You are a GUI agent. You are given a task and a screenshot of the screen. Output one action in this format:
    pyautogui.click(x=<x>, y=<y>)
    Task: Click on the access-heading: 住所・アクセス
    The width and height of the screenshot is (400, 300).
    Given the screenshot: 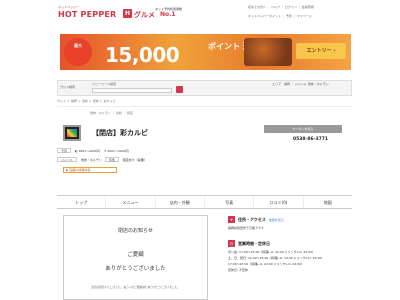 What is the action you would take?
    pyautogui.click(x=252, y=219)
    